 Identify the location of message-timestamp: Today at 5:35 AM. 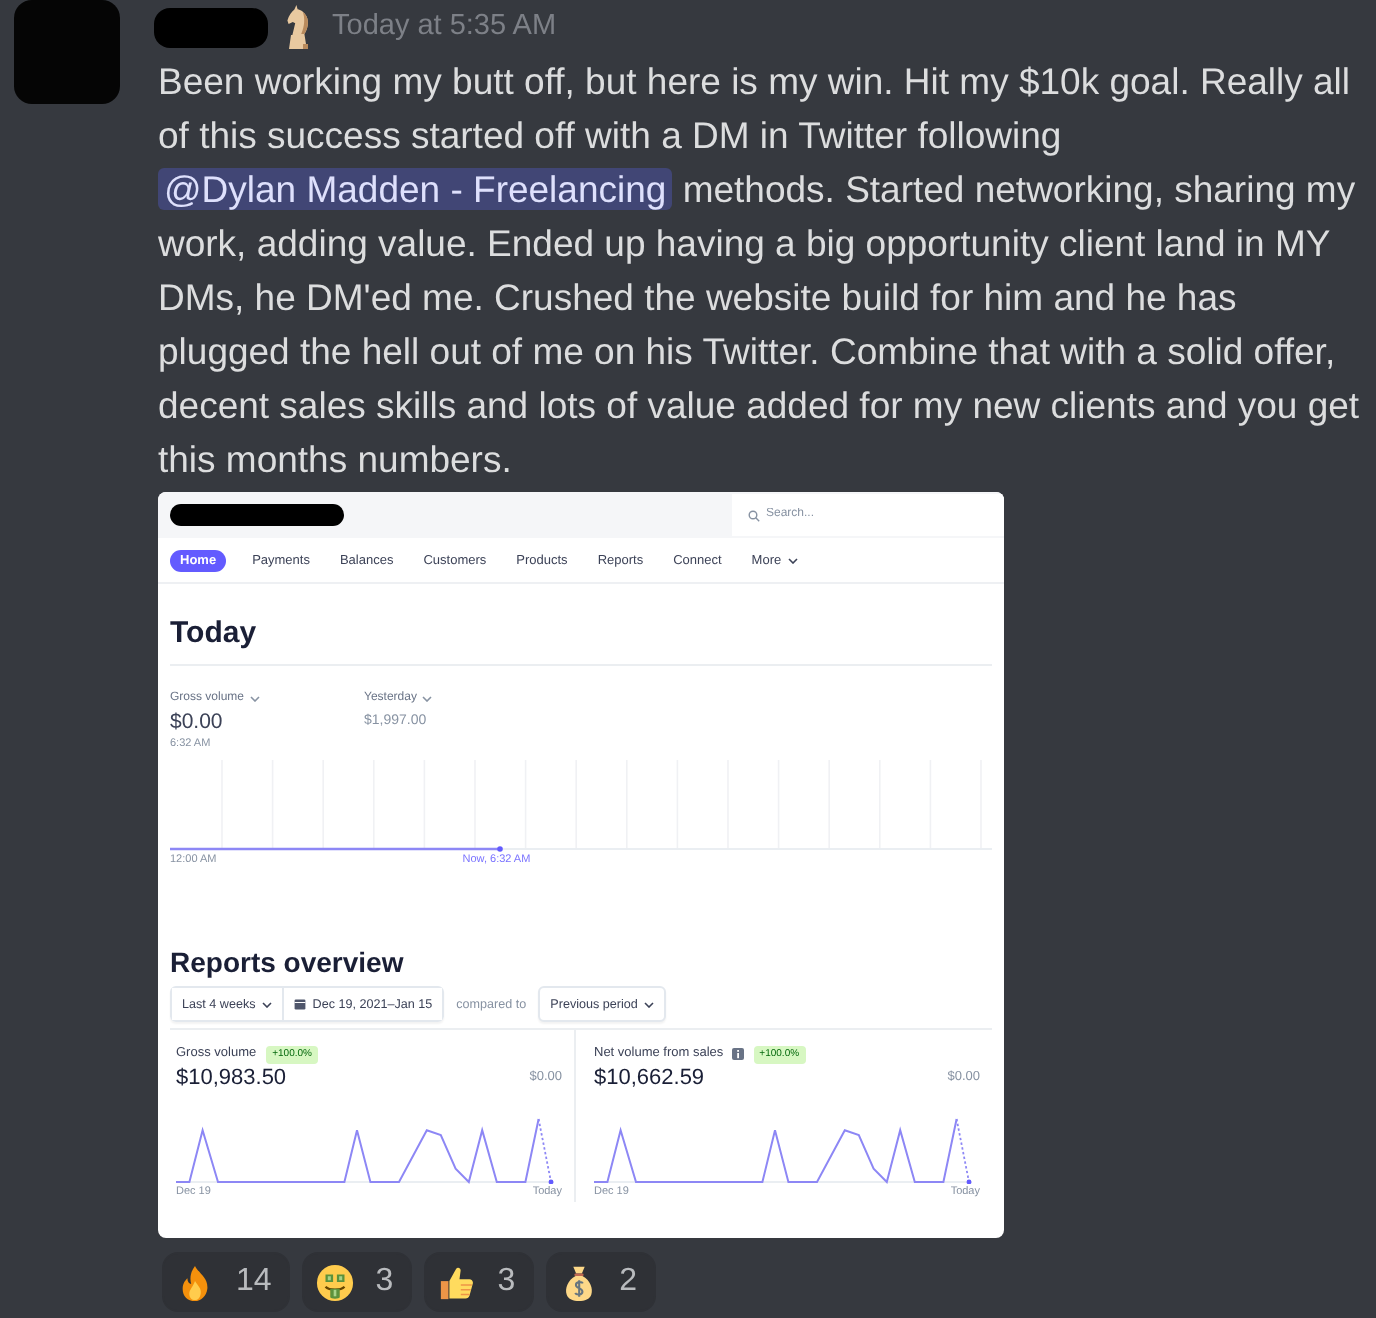
(444, 26).